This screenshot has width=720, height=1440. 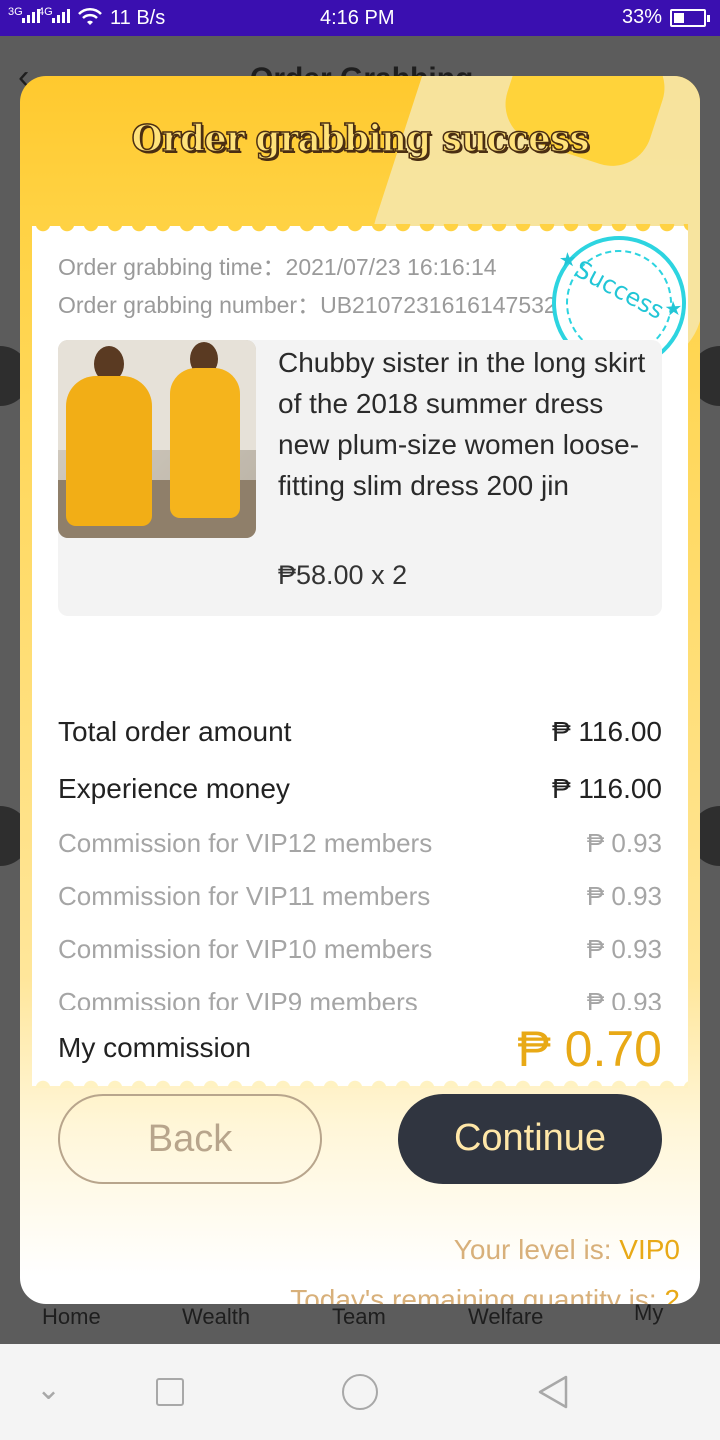 What do you see at coordinates (477, 1294) in the screenshot?
I see `remaining-quantity-label: Today's remaining quantity is:` at bounding box center [477, 1294].